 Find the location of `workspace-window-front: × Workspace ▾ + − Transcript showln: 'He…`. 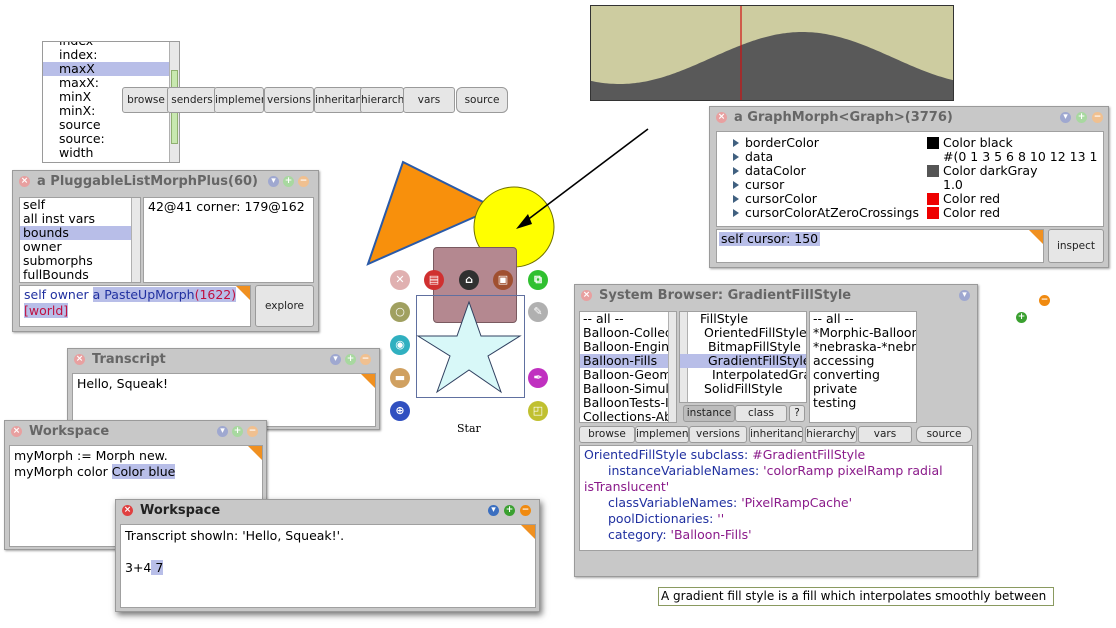

workspace-window-front: × Workspace ▾ + − Transcript showln: 'He… is located at coordinates (327, 555).